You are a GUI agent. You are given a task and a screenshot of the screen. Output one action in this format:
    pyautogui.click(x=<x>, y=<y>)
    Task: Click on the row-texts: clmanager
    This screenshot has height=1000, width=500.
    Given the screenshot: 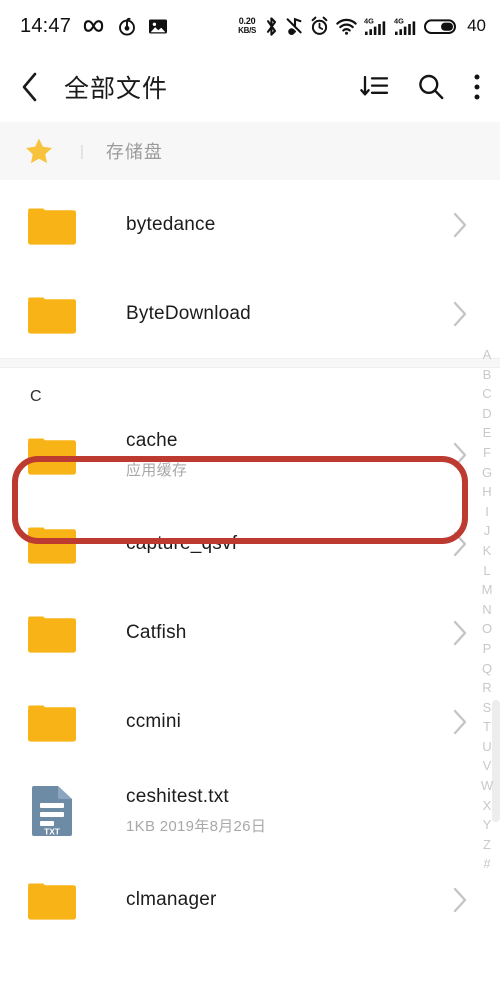 What is the action you would take?
    pyautogui.click(x=289, y=900)
    